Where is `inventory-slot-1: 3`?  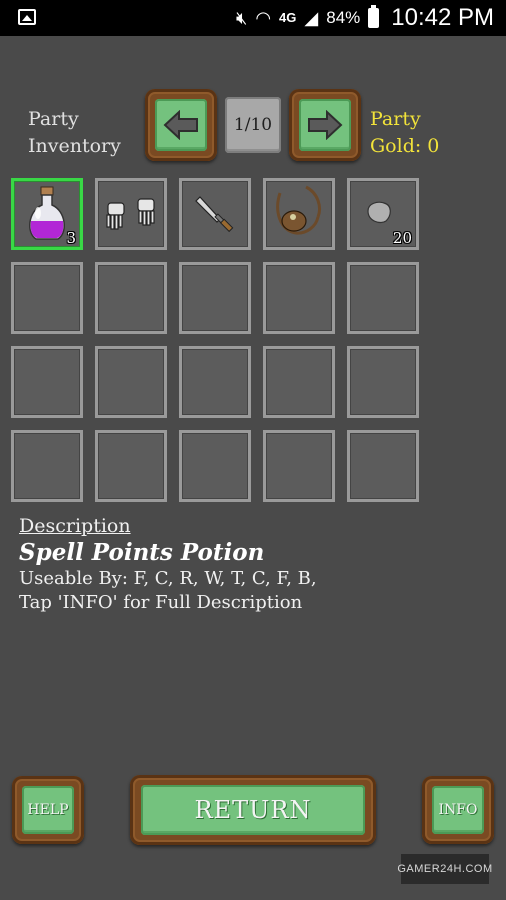
inventory-slot-1: 3 is located at coordinates (47, 214).